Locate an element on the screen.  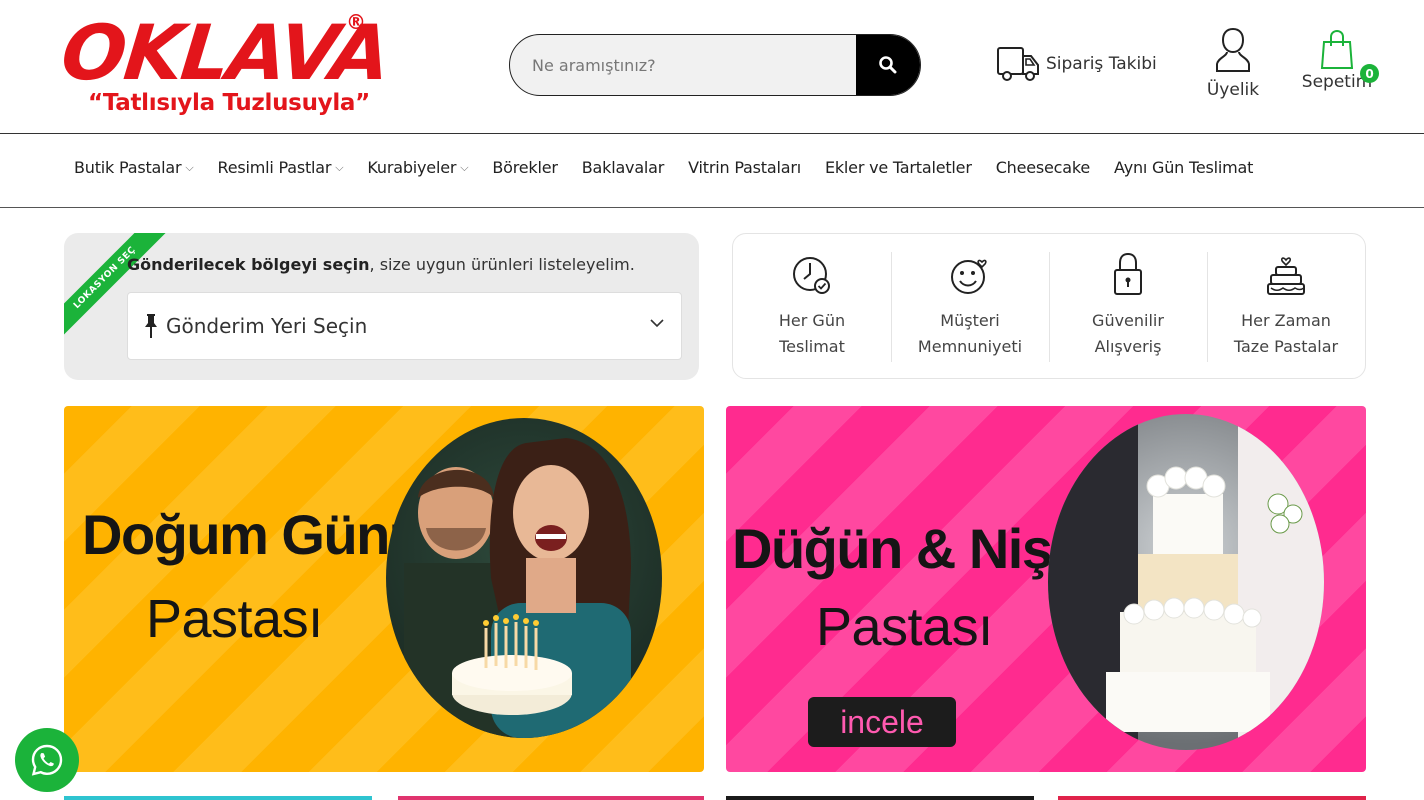
order-tracking-link: Sipariş Takibi is located at coordinates (1076, 64).